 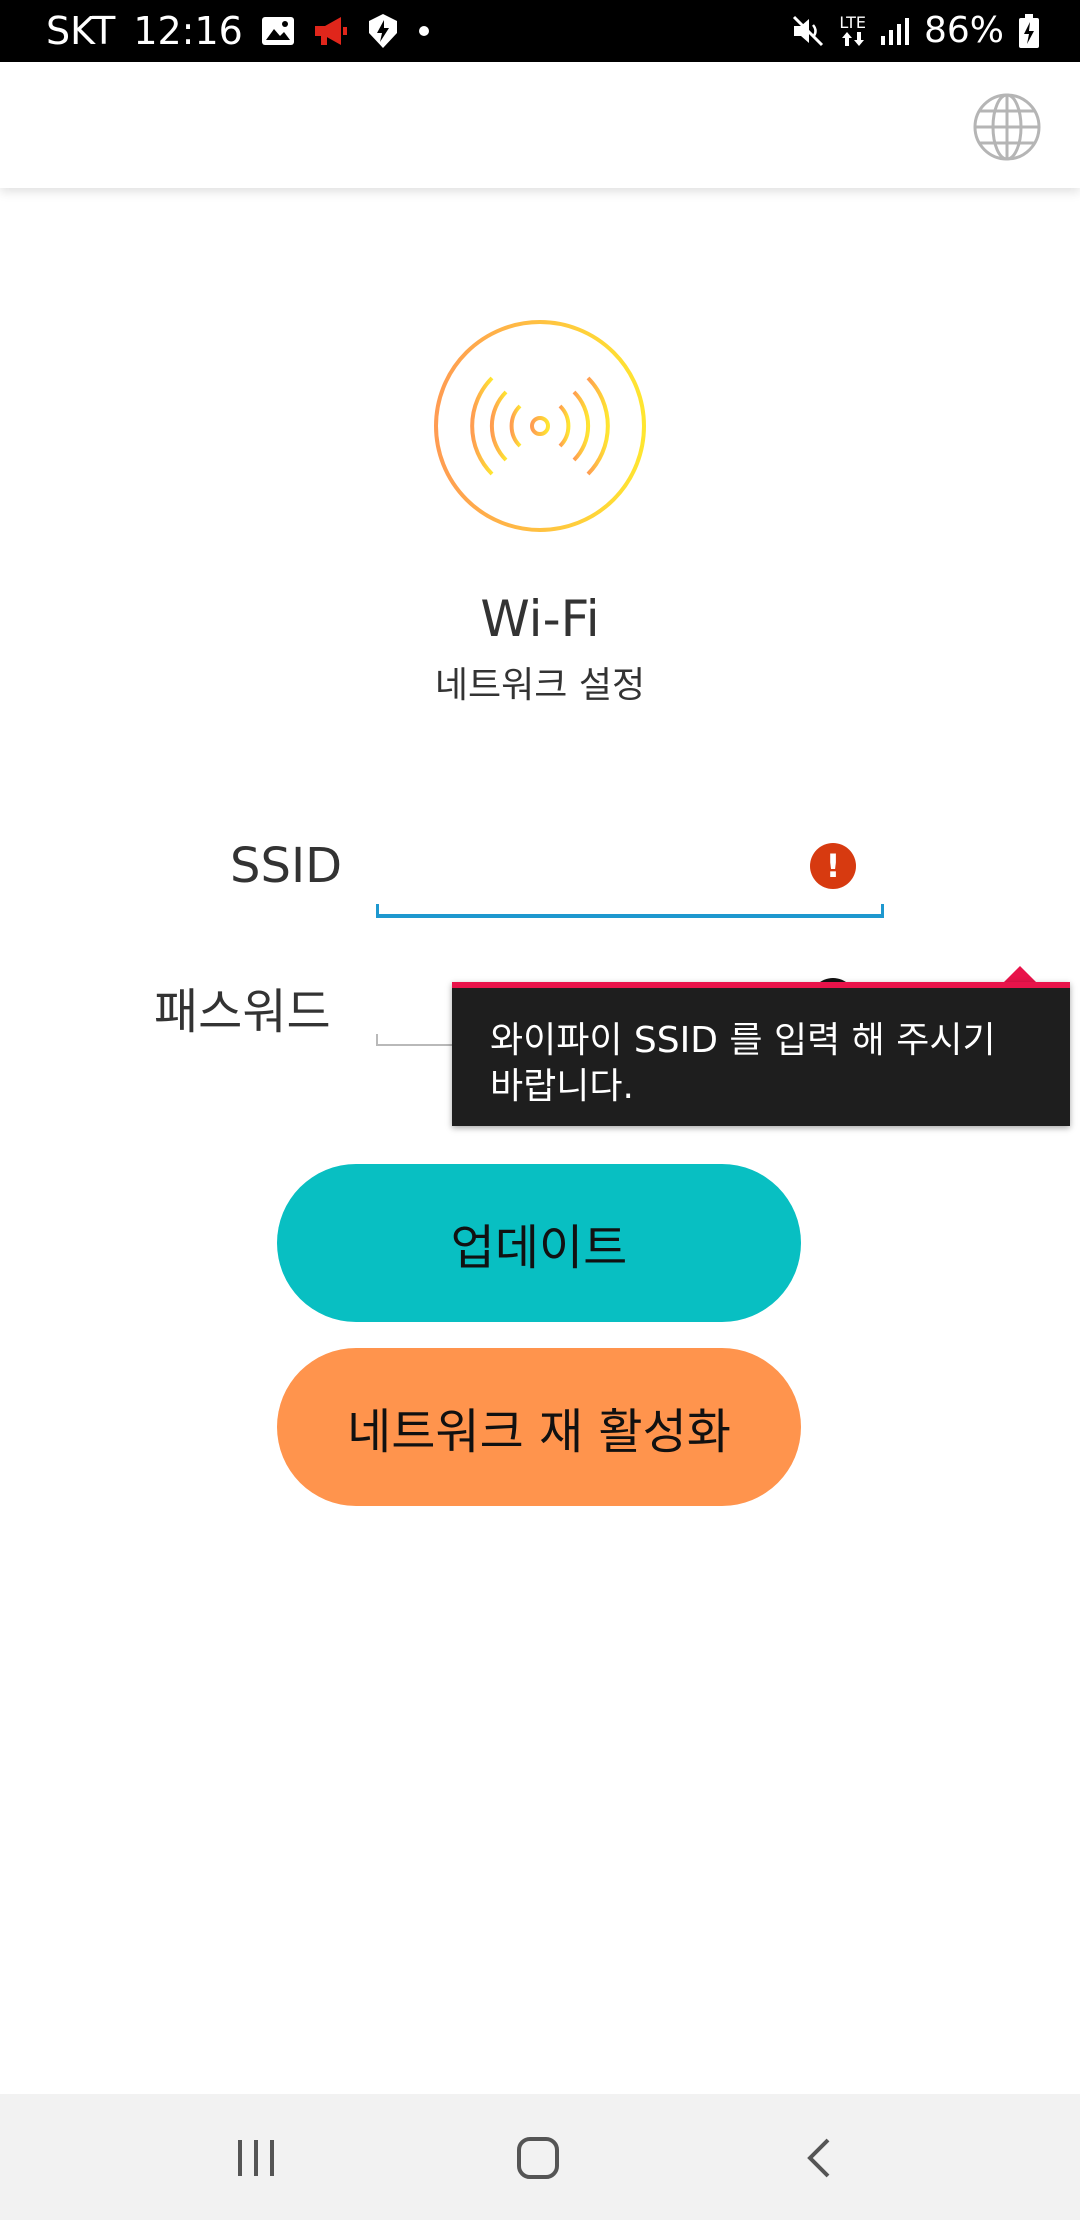 What do you see at coordinates (286, 866) in the screenshot?
I see `ssid-label: SSID` at bounding box center [286, 866].